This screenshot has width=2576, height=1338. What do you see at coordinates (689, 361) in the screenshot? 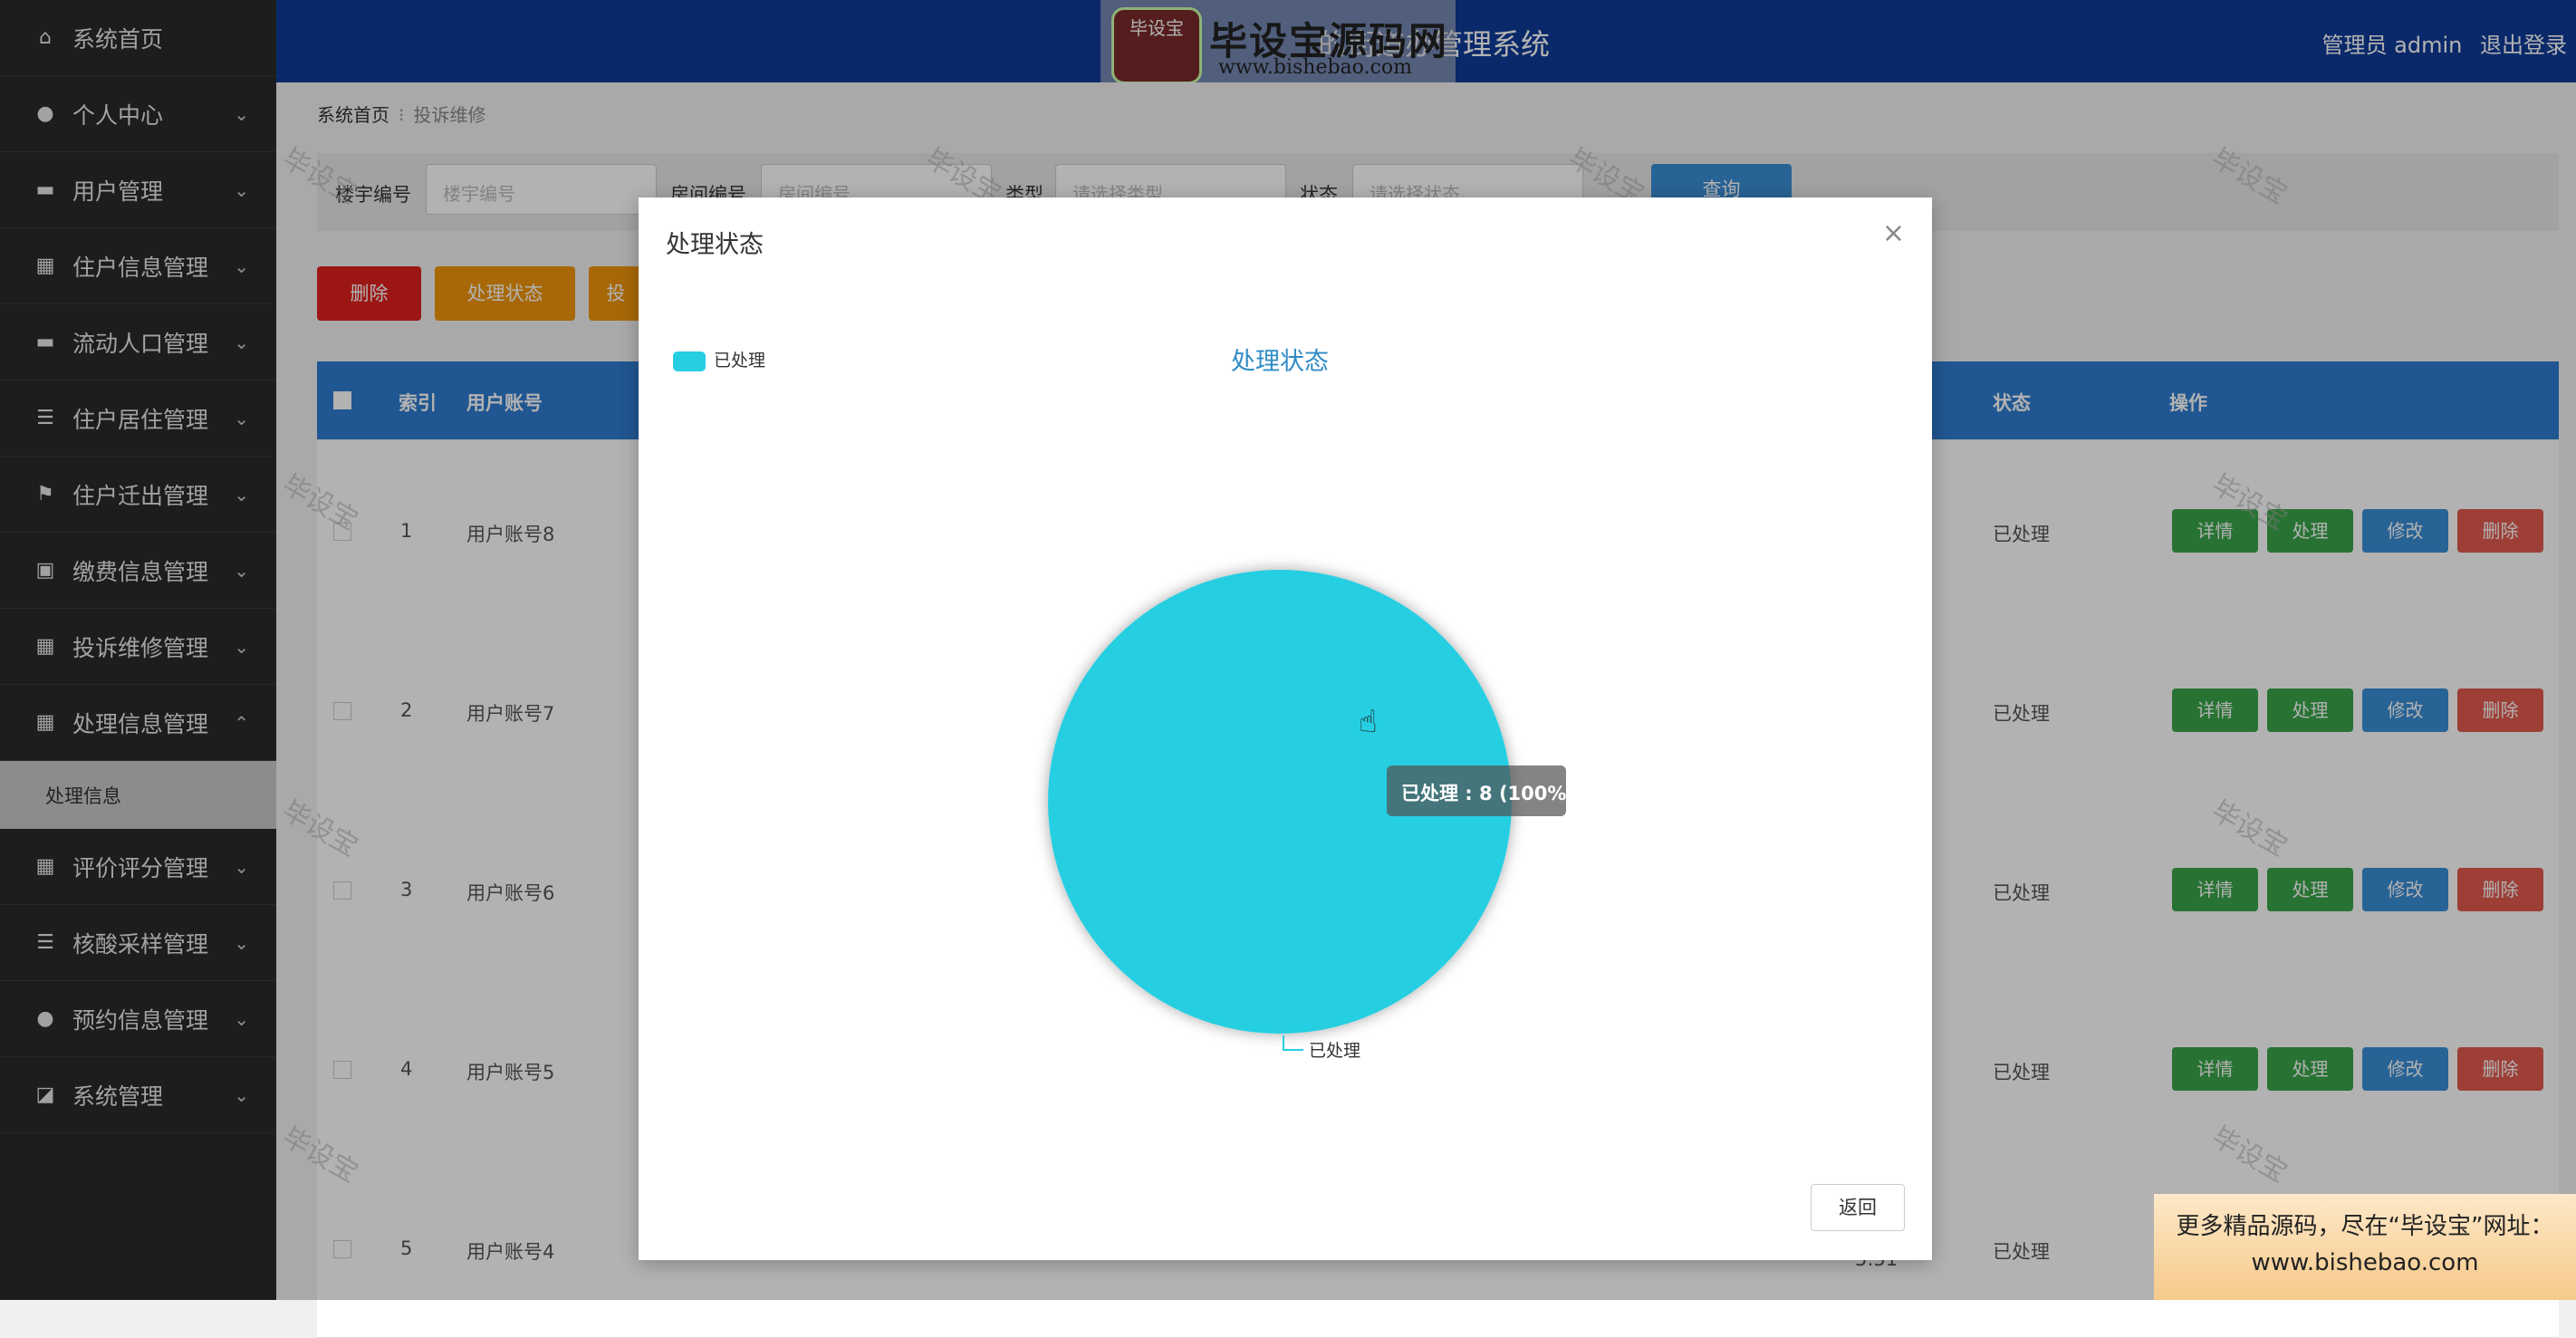
I see `legend-swatch` at bounding box center [689, 361].